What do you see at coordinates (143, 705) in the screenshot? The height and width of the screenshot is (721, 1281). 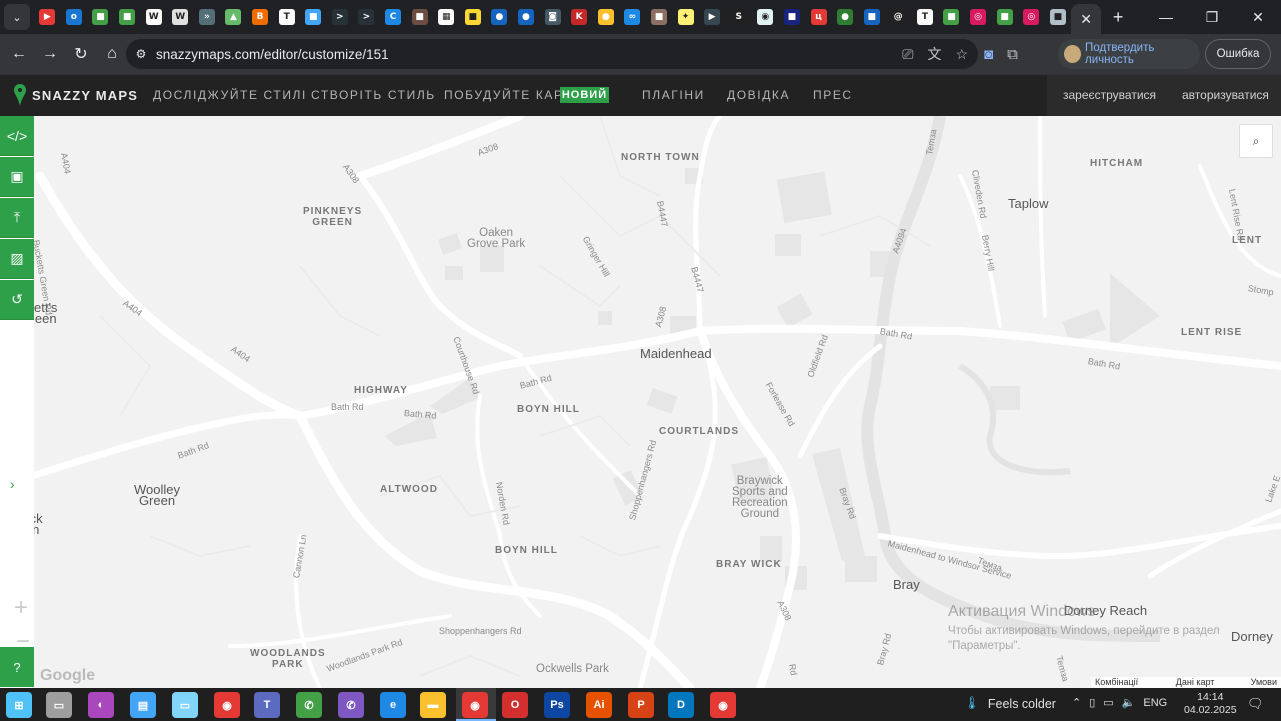 I see `network-icon: ▤` at bounding box center [143, 705].